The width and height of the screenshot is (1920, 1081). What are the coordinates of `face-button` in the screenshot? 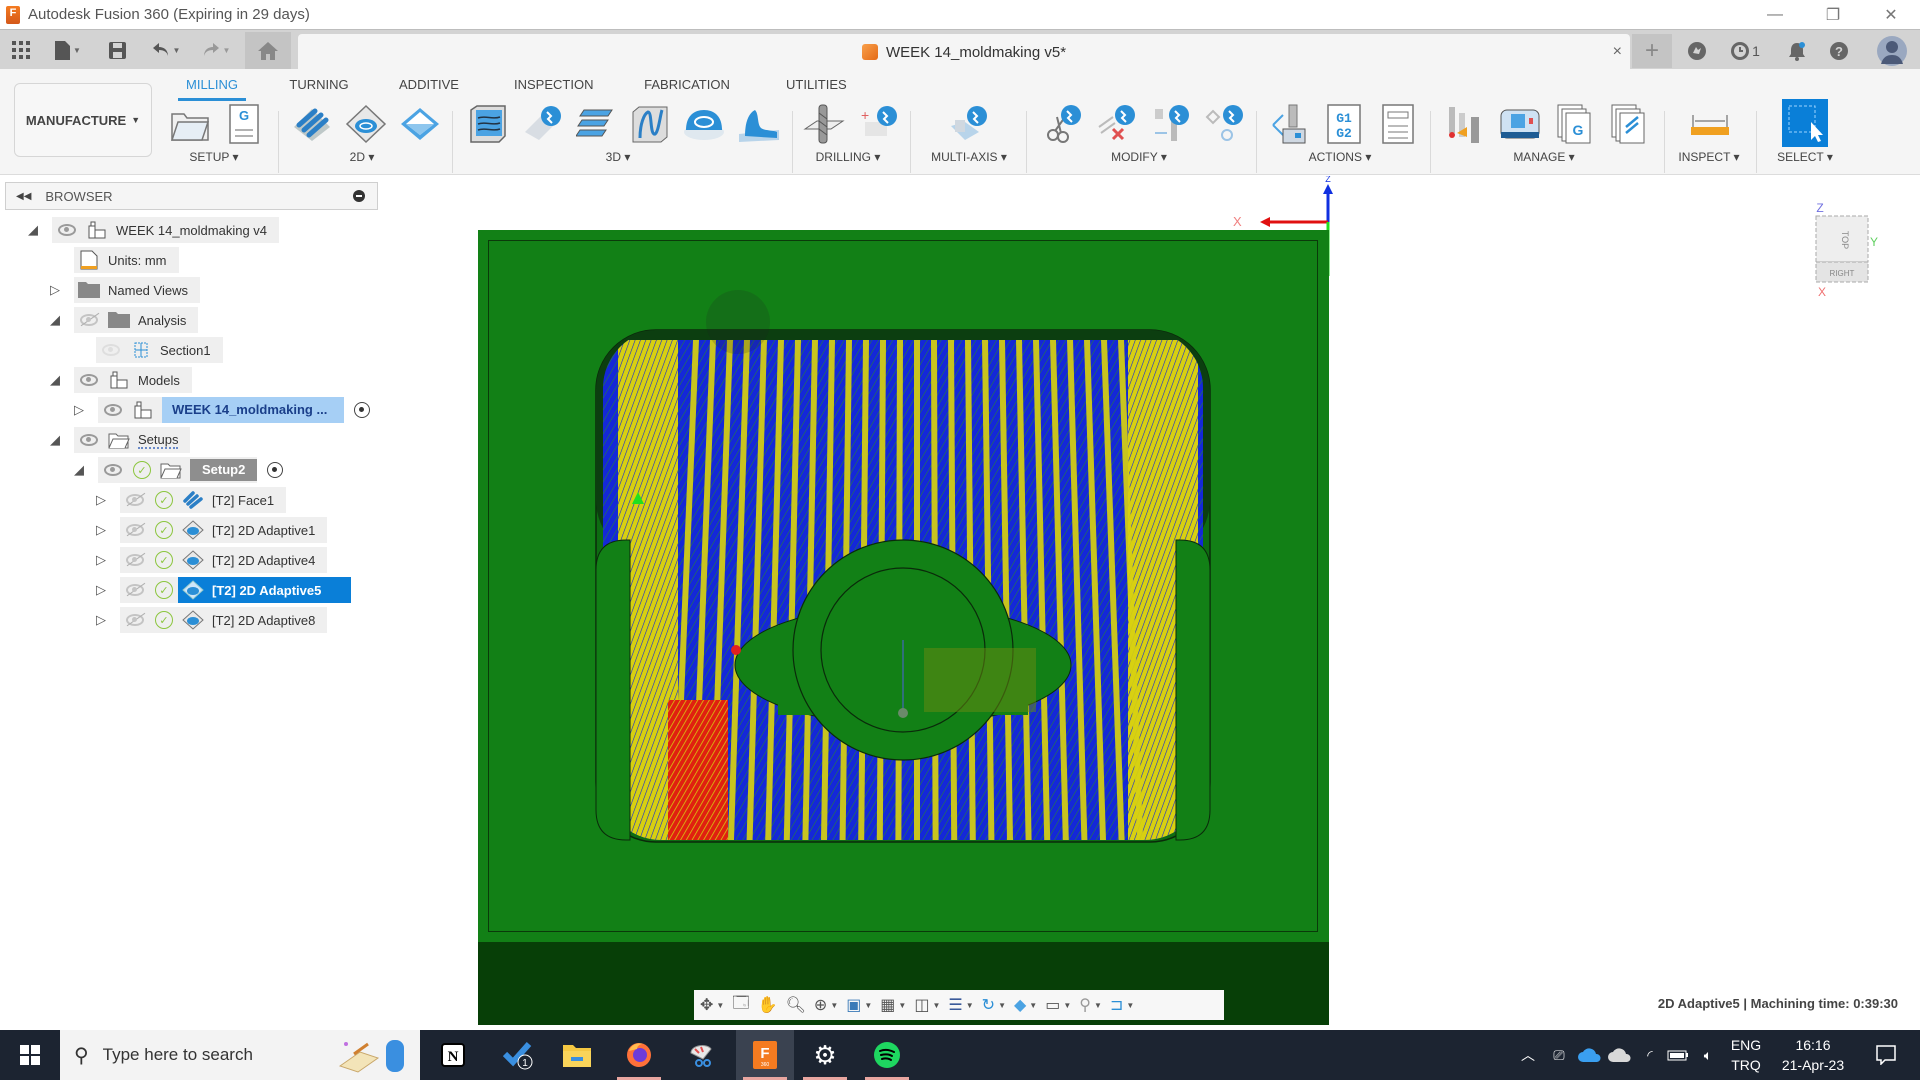 It's located at (312, 124).